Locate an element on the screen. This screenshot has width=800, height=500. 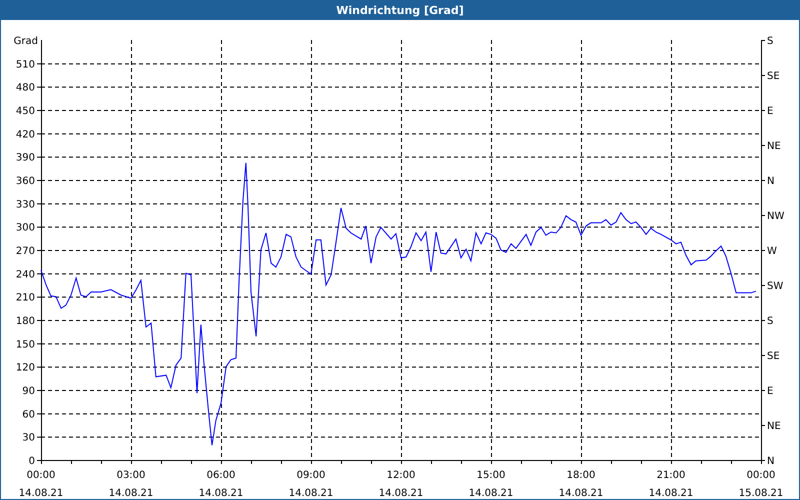
y-tick-label: 300 is located at coordinates (25, 228).